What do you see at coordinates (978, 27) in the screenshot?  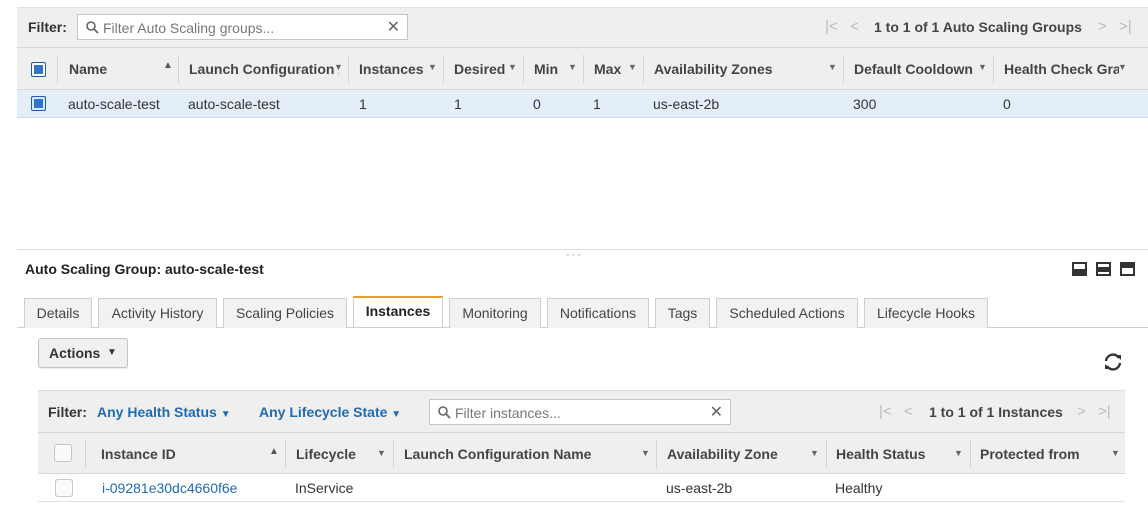 I see `groups-pager-text: 1 to 1 of 1 Auto Scaling Groups` at bounding box center [978, 27].